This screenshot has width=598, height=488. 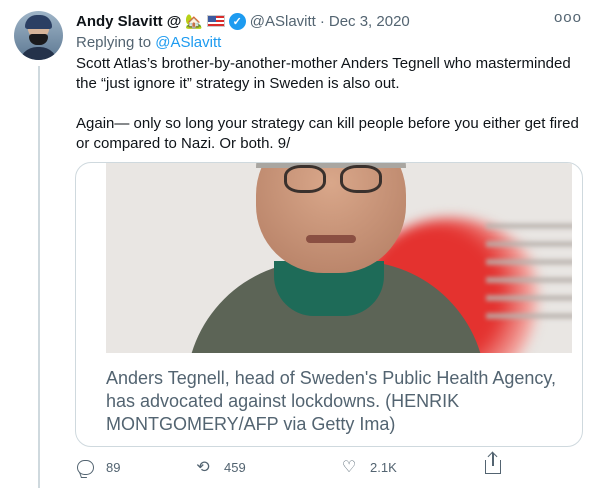 I want to click on avatar-cap, so click(x=38, y=22).